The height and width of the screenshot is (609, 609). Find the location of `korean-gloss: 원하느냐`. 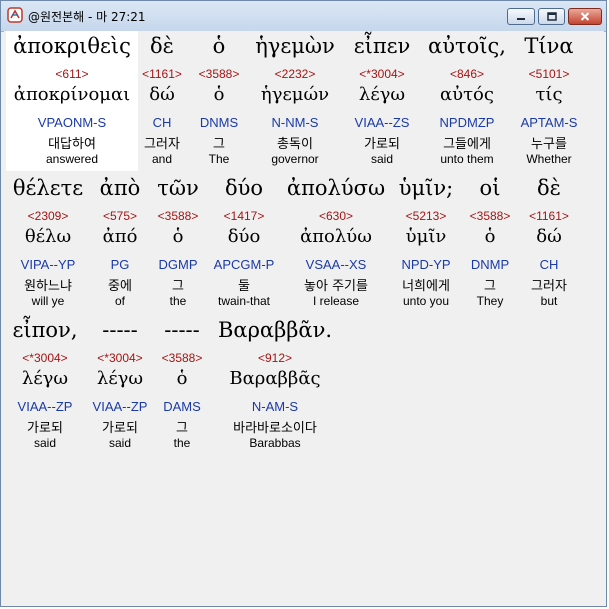

korean-gloss: 원하느냐 is located at coordinates (48, 286).